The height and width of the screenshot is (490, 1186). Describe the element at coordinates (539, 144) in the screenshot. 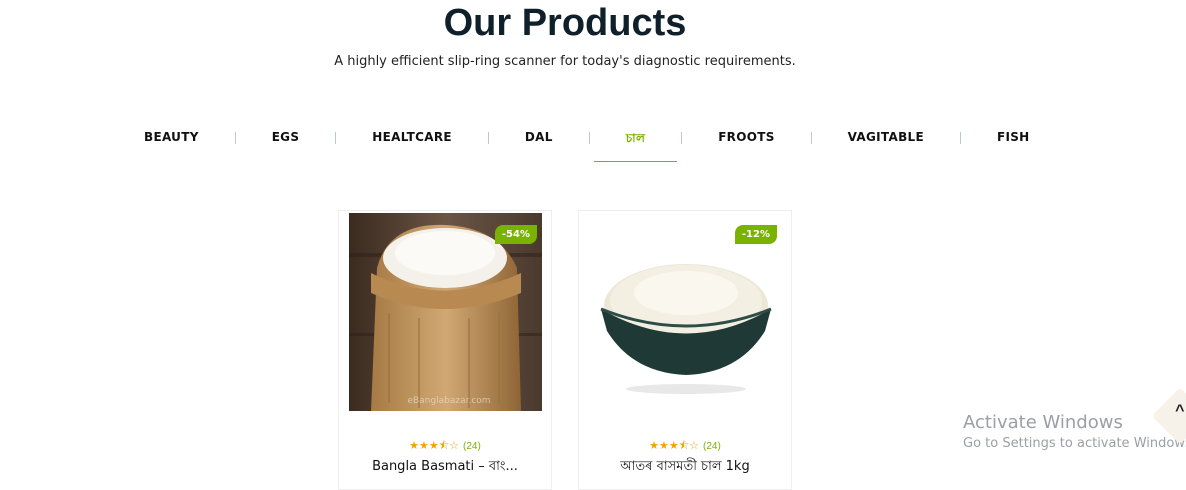

I see `tab-dal: DAL` at that location.